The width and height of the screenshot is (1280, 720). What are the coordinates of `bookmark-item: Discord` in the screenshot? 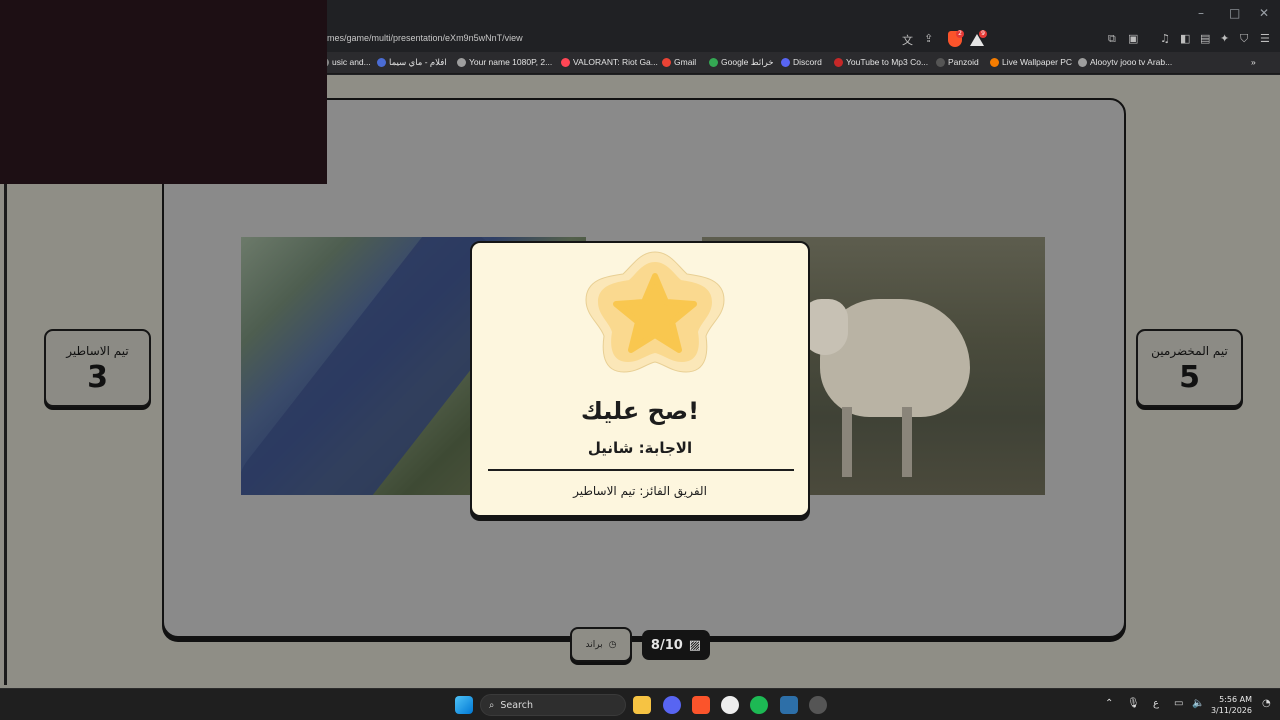 It's located at (801, 62).